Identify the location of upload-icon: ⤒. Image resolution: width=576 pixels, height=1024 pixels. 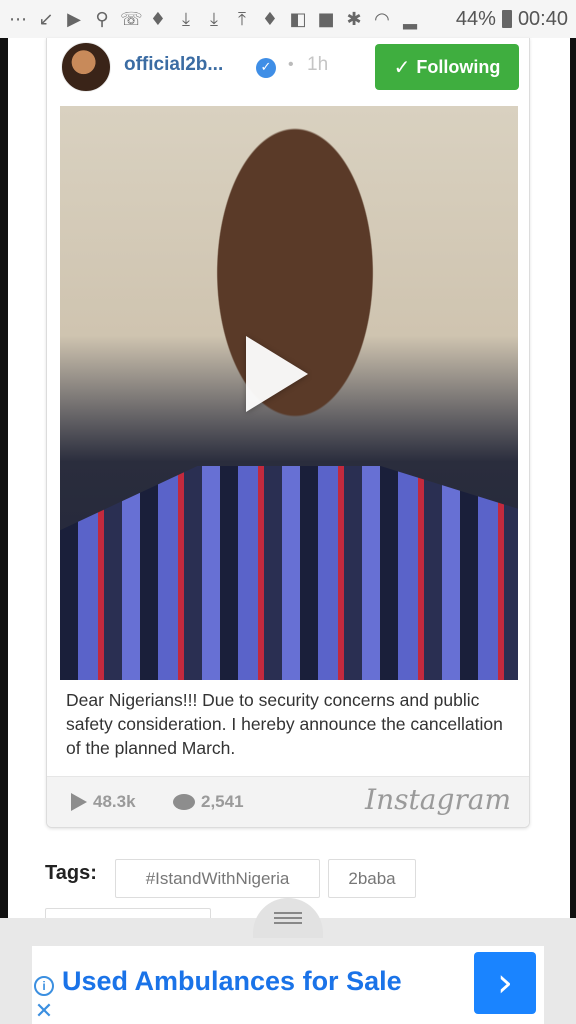
(242, 19).